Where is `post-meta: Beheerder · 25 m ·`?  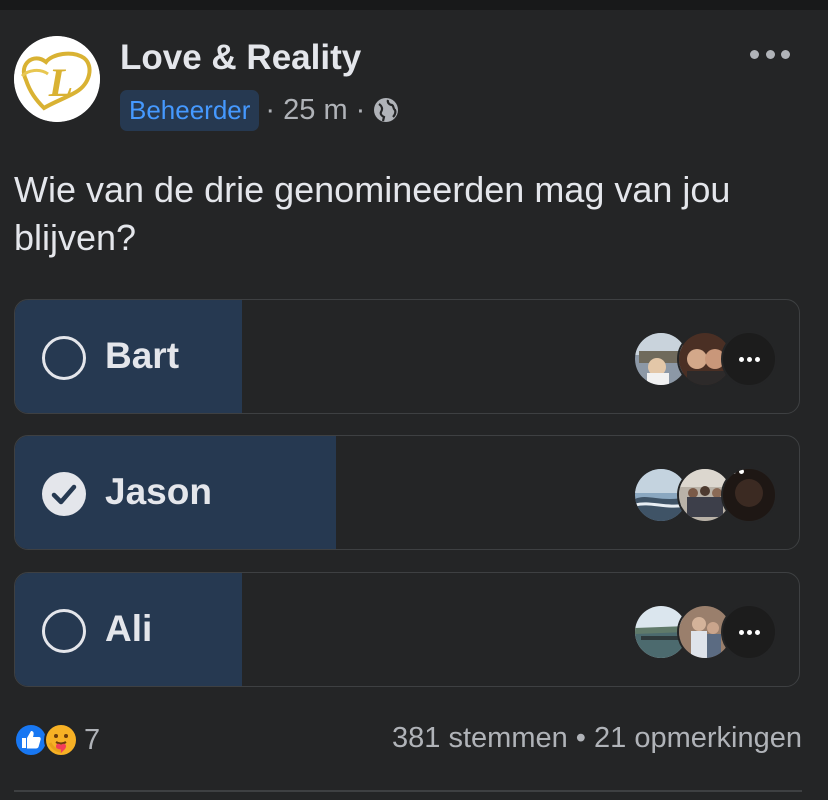
post-meta: Beheerder · 25 m · is located at coordinates (259, 110).